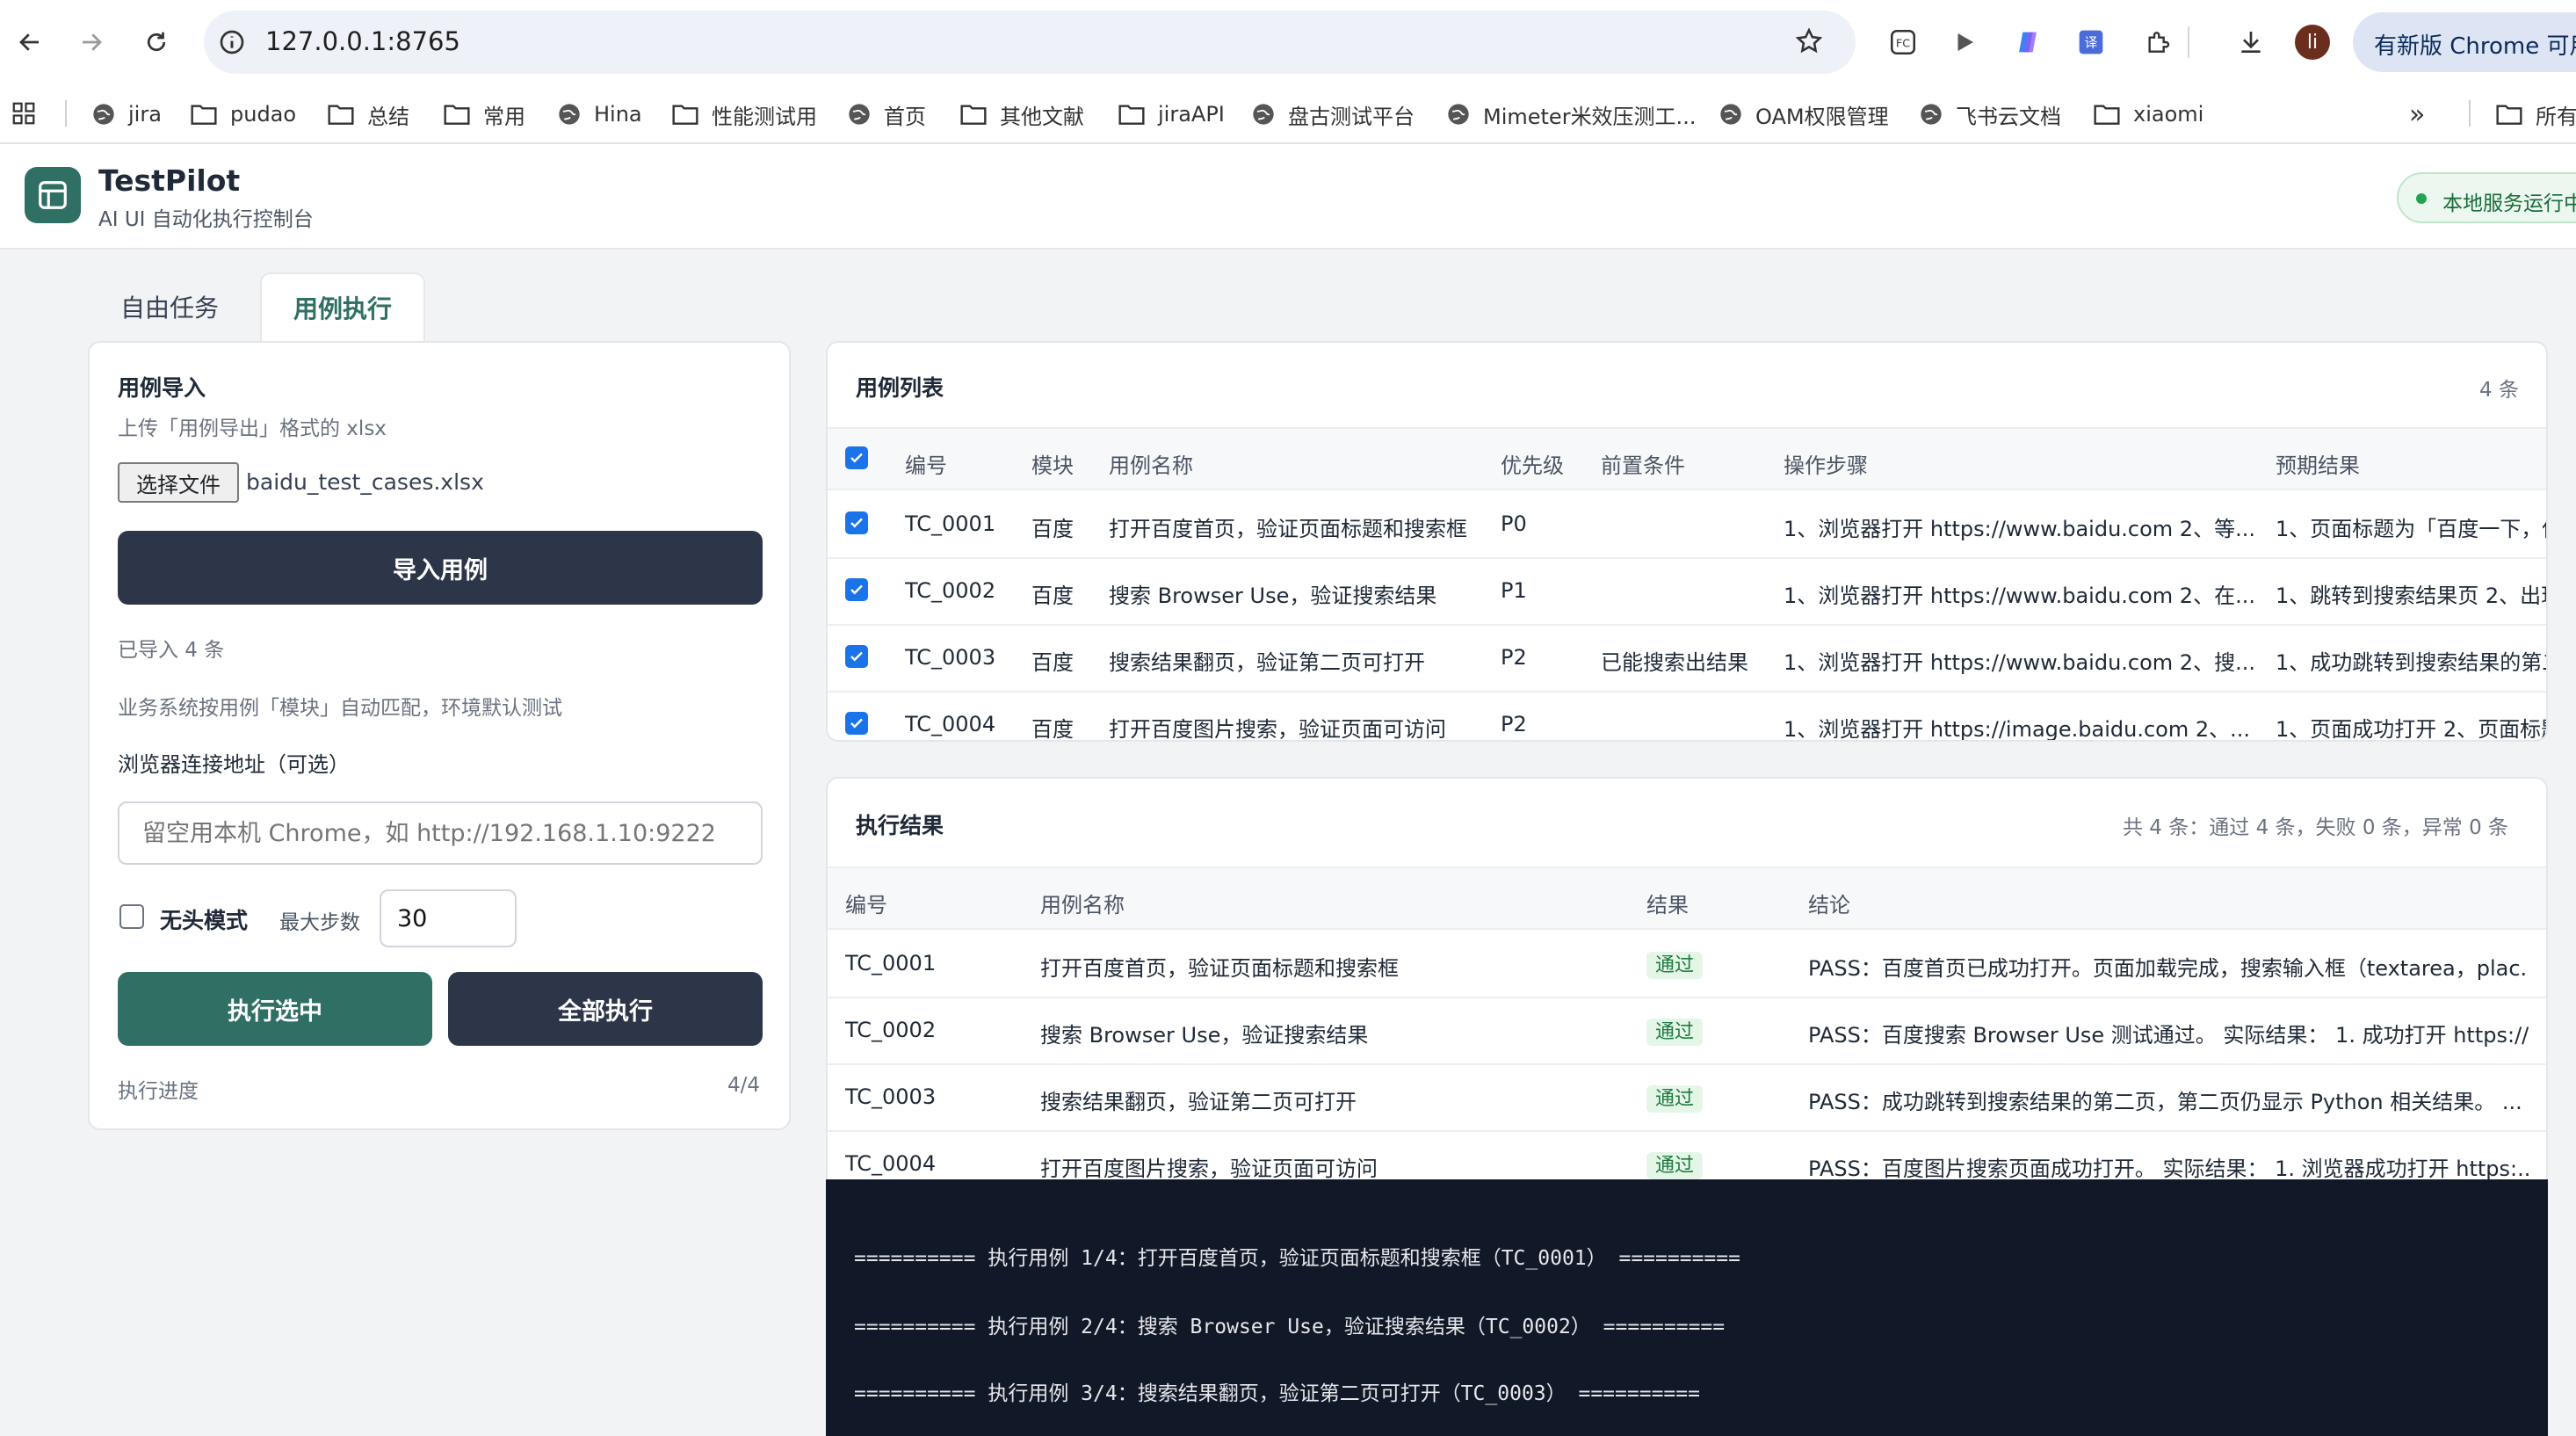 The image size is (2576, 1436). What do you see at coordinates (891, 1030) in the screenshot?
I see `result-case-id: TC_0002` at bounding box center [891, 1030].